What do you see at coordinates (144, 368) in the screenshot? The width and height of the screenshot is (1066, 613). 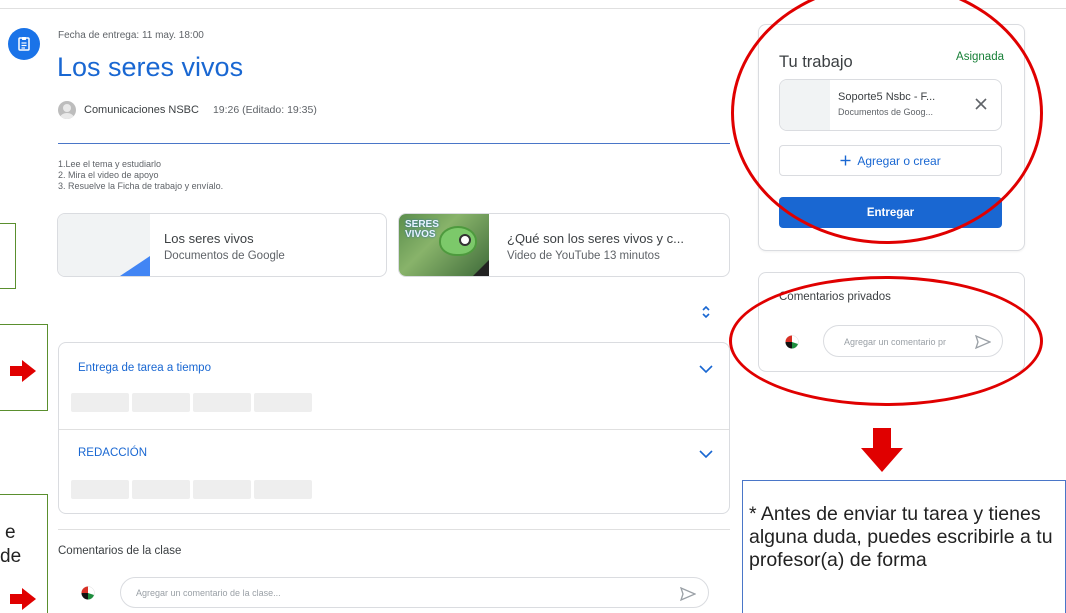 I see `rubric-criterion-title: Entrega de tarea a tiempo` at bounding box center [144, 368].